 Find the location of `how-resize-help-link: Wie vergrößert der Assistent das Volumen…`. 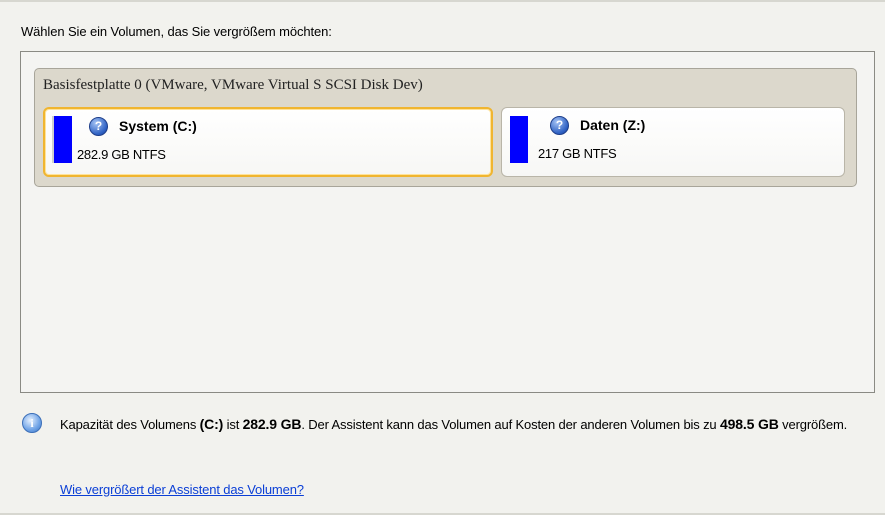

how-resize-help-link: Wie vergrößert der Assistent das Volumen… is located at coordinates (182, 489).